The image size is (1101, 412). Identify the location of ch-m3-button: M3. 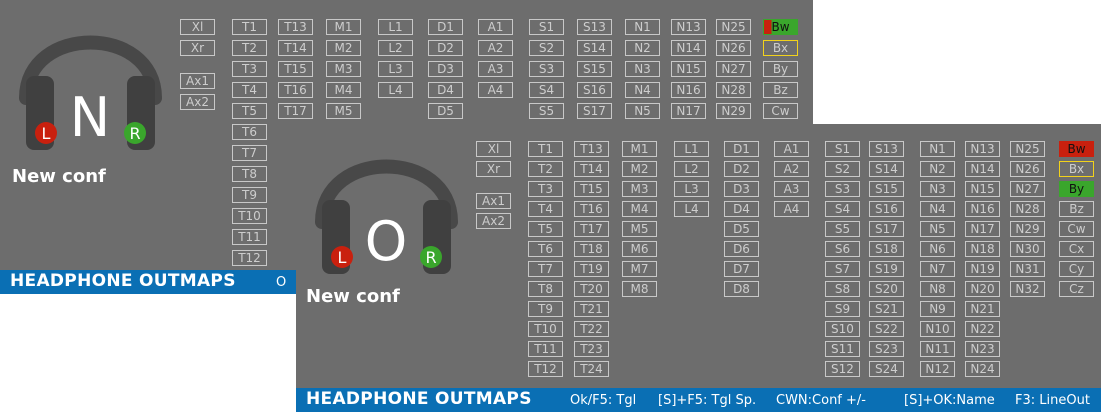
(639, 189).